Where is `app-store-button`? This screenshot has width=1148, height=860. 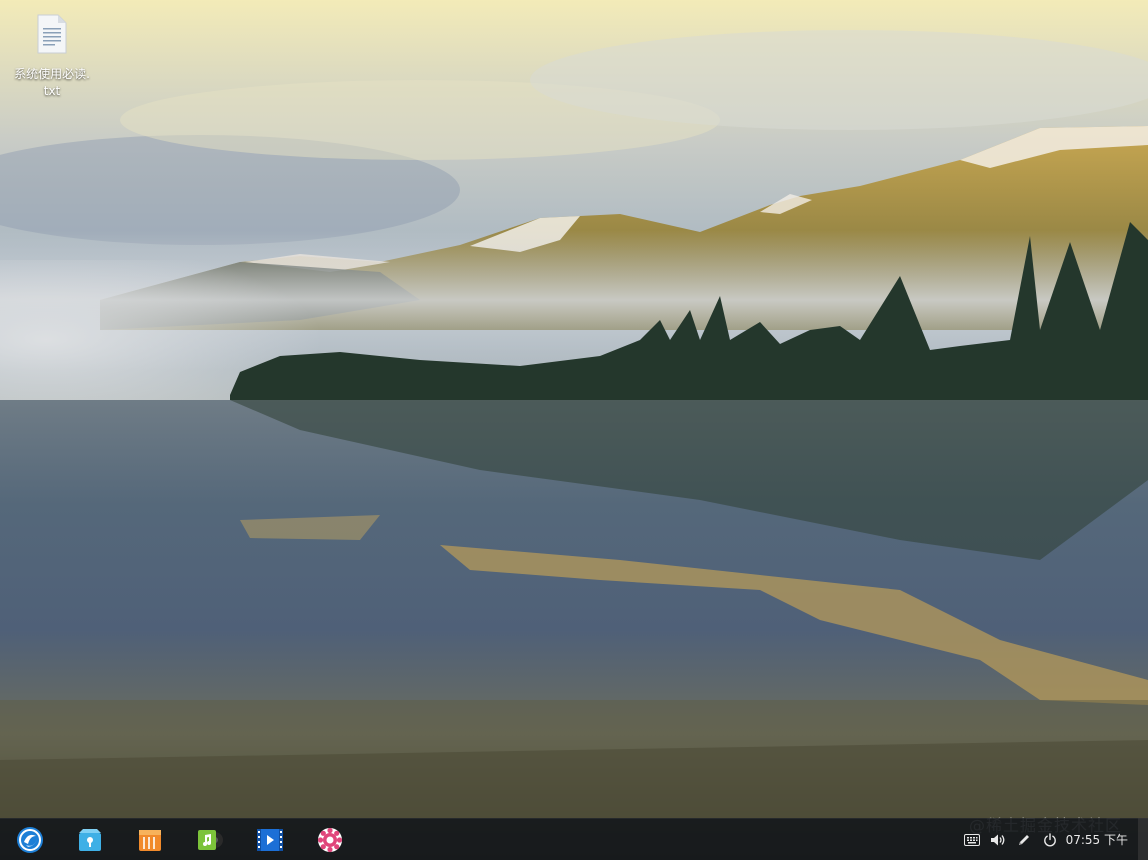
app-store-button is located at coordinates (90, 840).